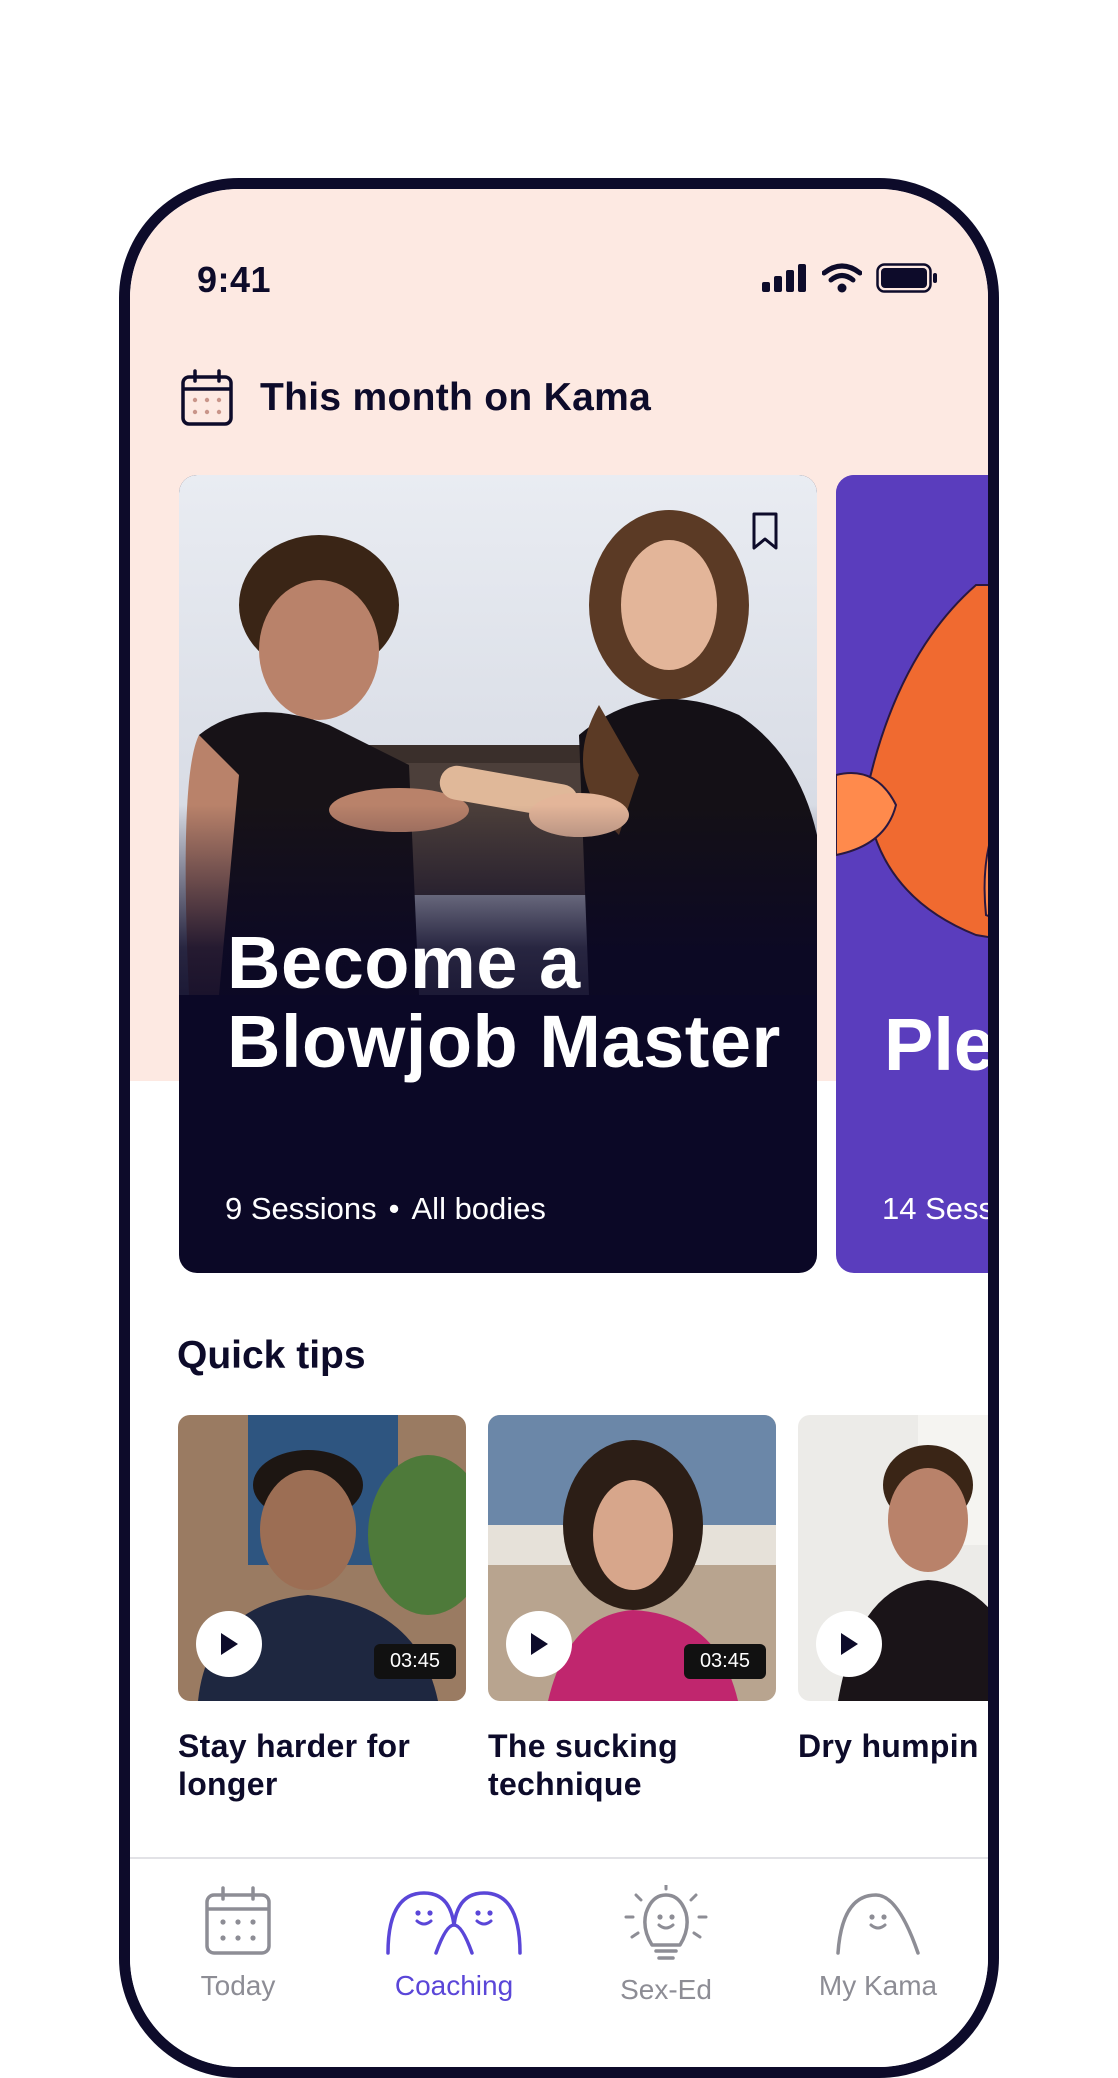 The height and width of the screenshot is (2078, 1118). What do you see at coordinates (301, 1208) in the screenshot?
I see `session-count: 9 Sessions` at bounding box center [301, 1208].